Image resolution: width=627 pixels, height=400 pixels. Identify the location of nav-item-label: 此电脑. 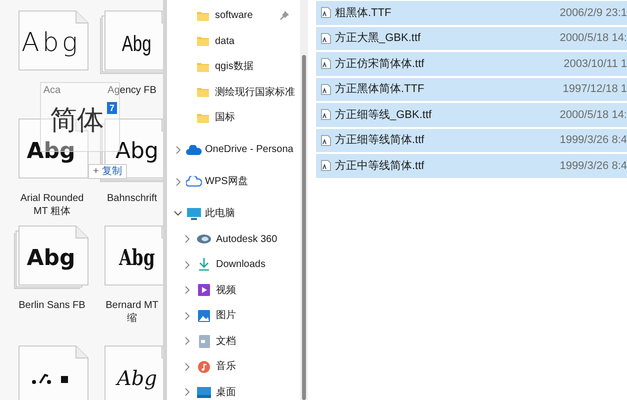
(220, 214).